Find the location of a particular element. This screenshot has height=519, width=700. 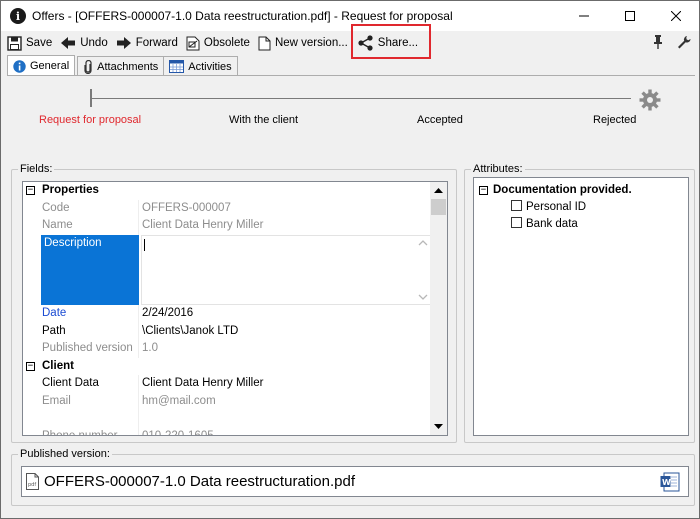

workflow-step-with-client: With the client is located at coordinates (263, 120).